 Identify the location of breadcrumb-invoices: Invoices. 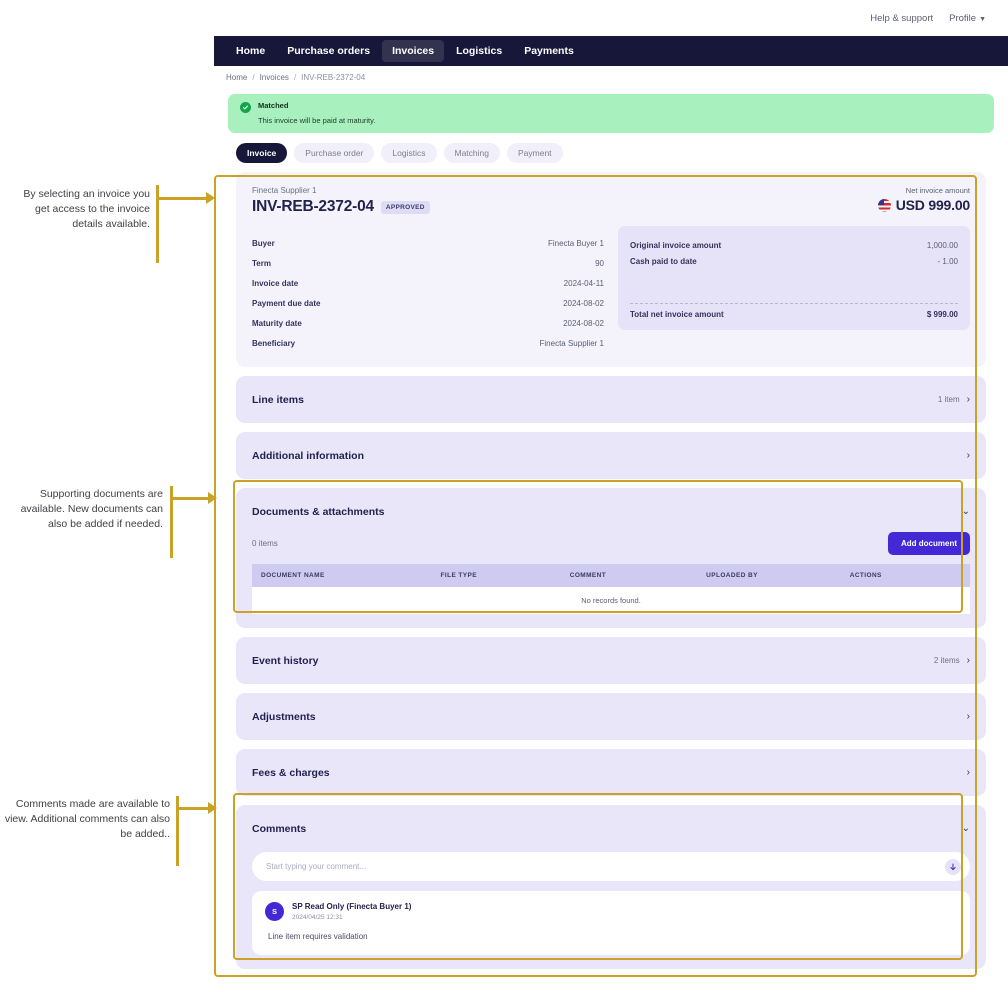
(274, 77).